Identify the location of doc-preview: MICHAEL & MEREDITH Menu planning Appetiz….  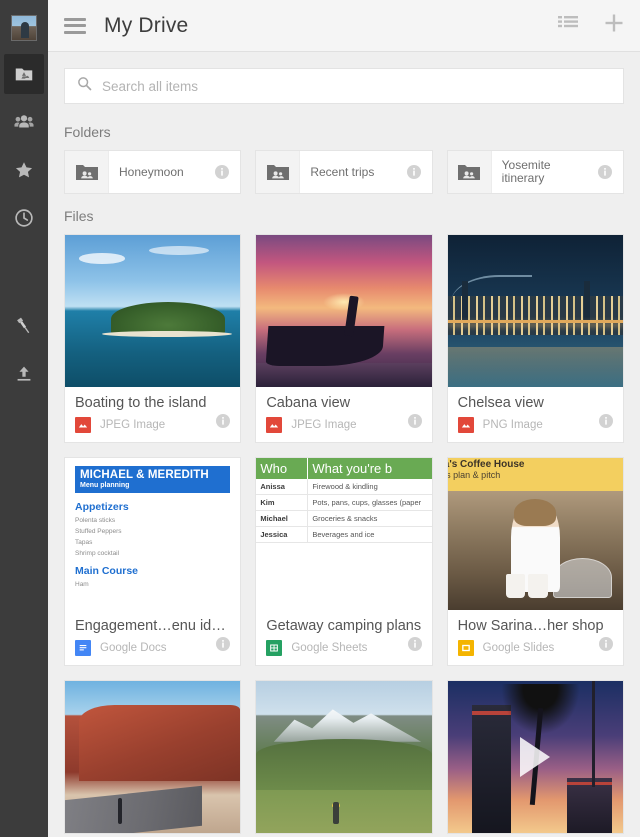
(153, 534).